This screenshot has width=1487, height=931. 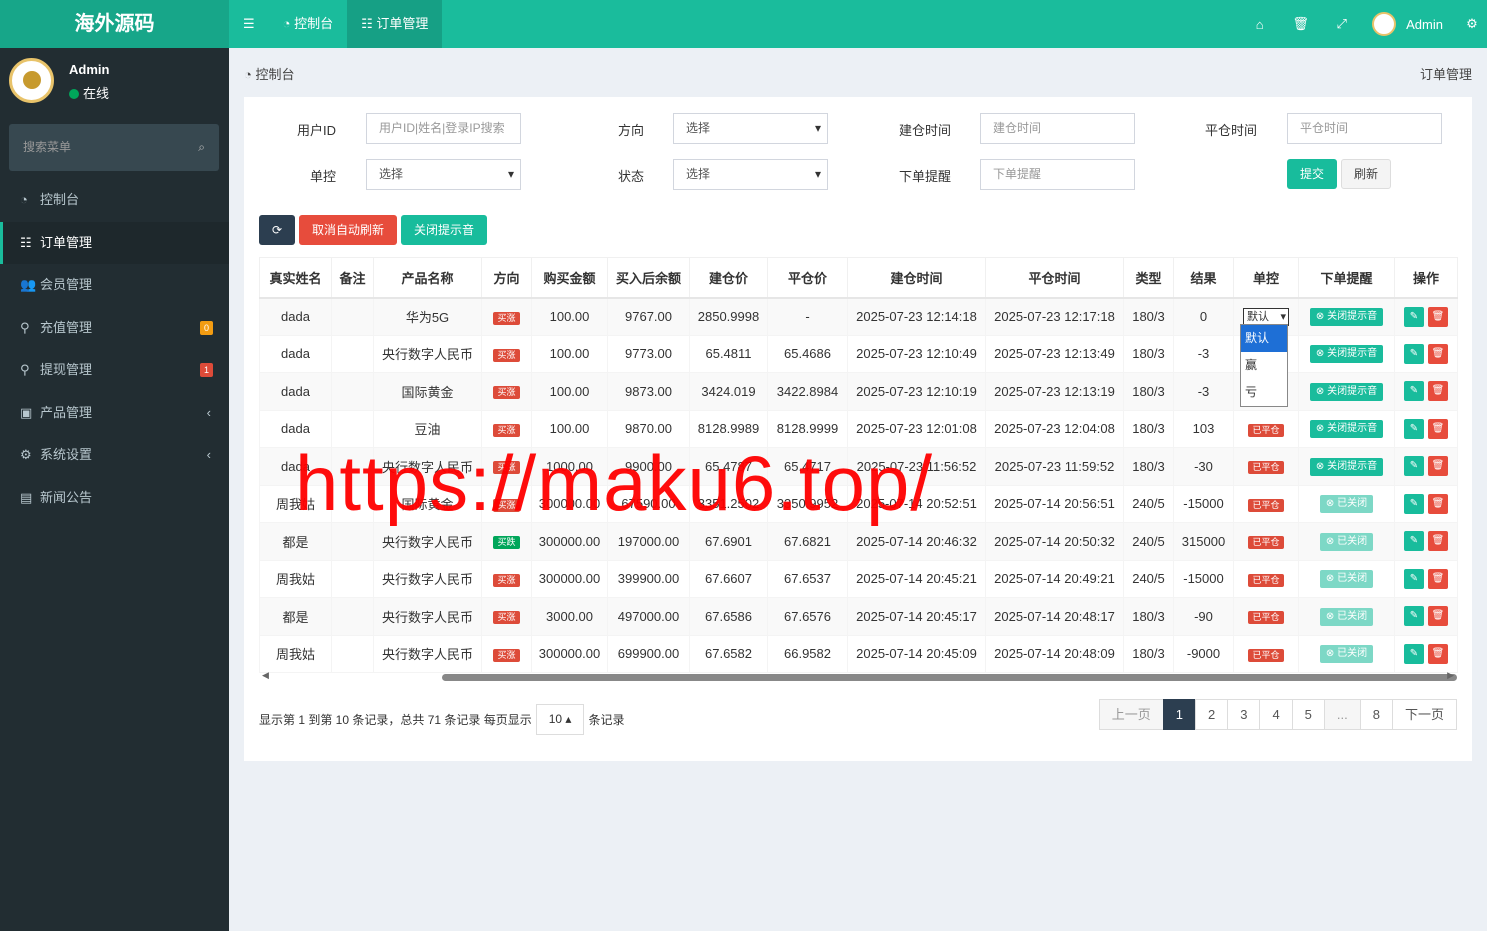 I want to click on search-icon: ⌕, so click(x=201, y=147).